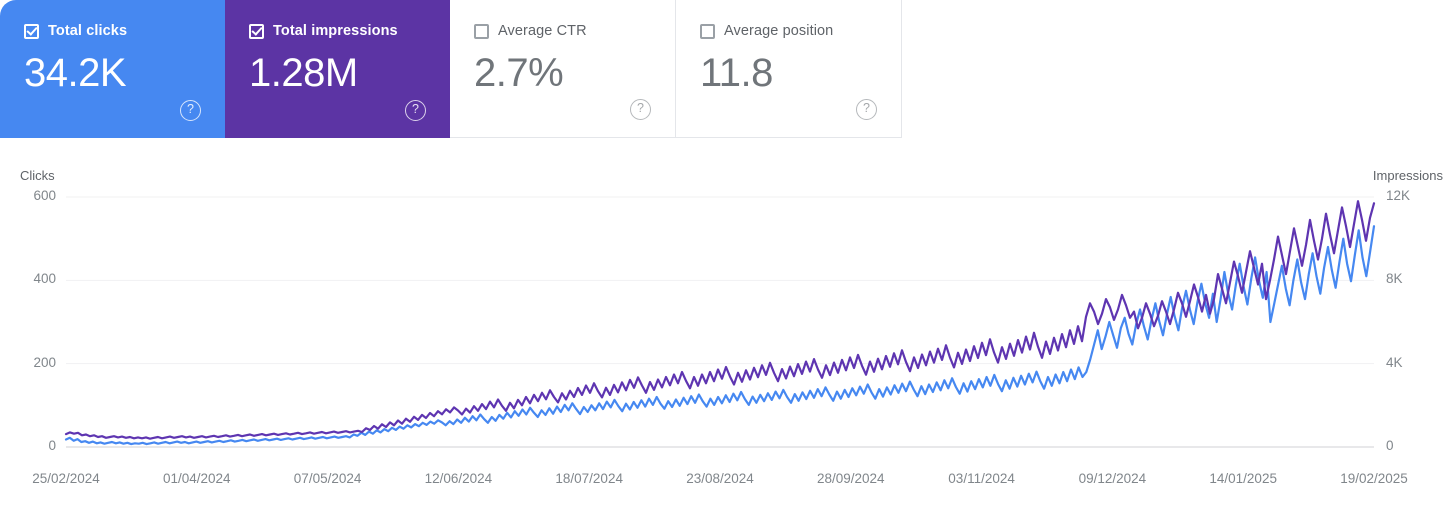 This screenshot has height=513, width=1446. I want to click on metric-card-label: Total impressions, so click(335, 31).